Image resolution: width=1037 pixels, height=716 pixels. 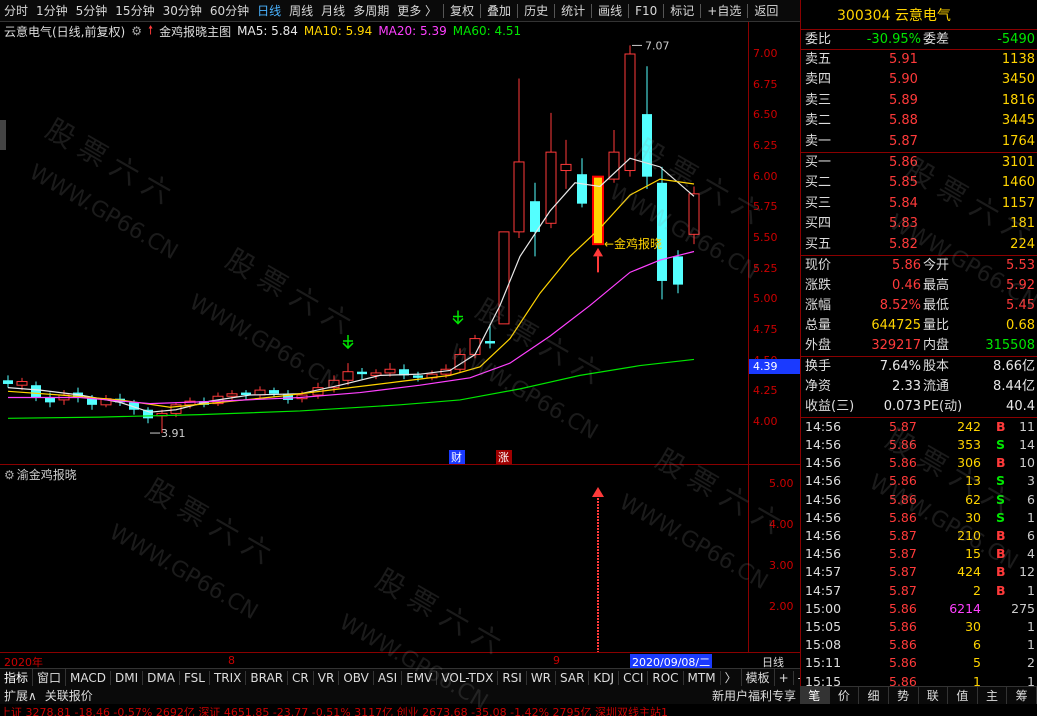 I want to click on bid-price: 5.82, so click(x=903, y=245).